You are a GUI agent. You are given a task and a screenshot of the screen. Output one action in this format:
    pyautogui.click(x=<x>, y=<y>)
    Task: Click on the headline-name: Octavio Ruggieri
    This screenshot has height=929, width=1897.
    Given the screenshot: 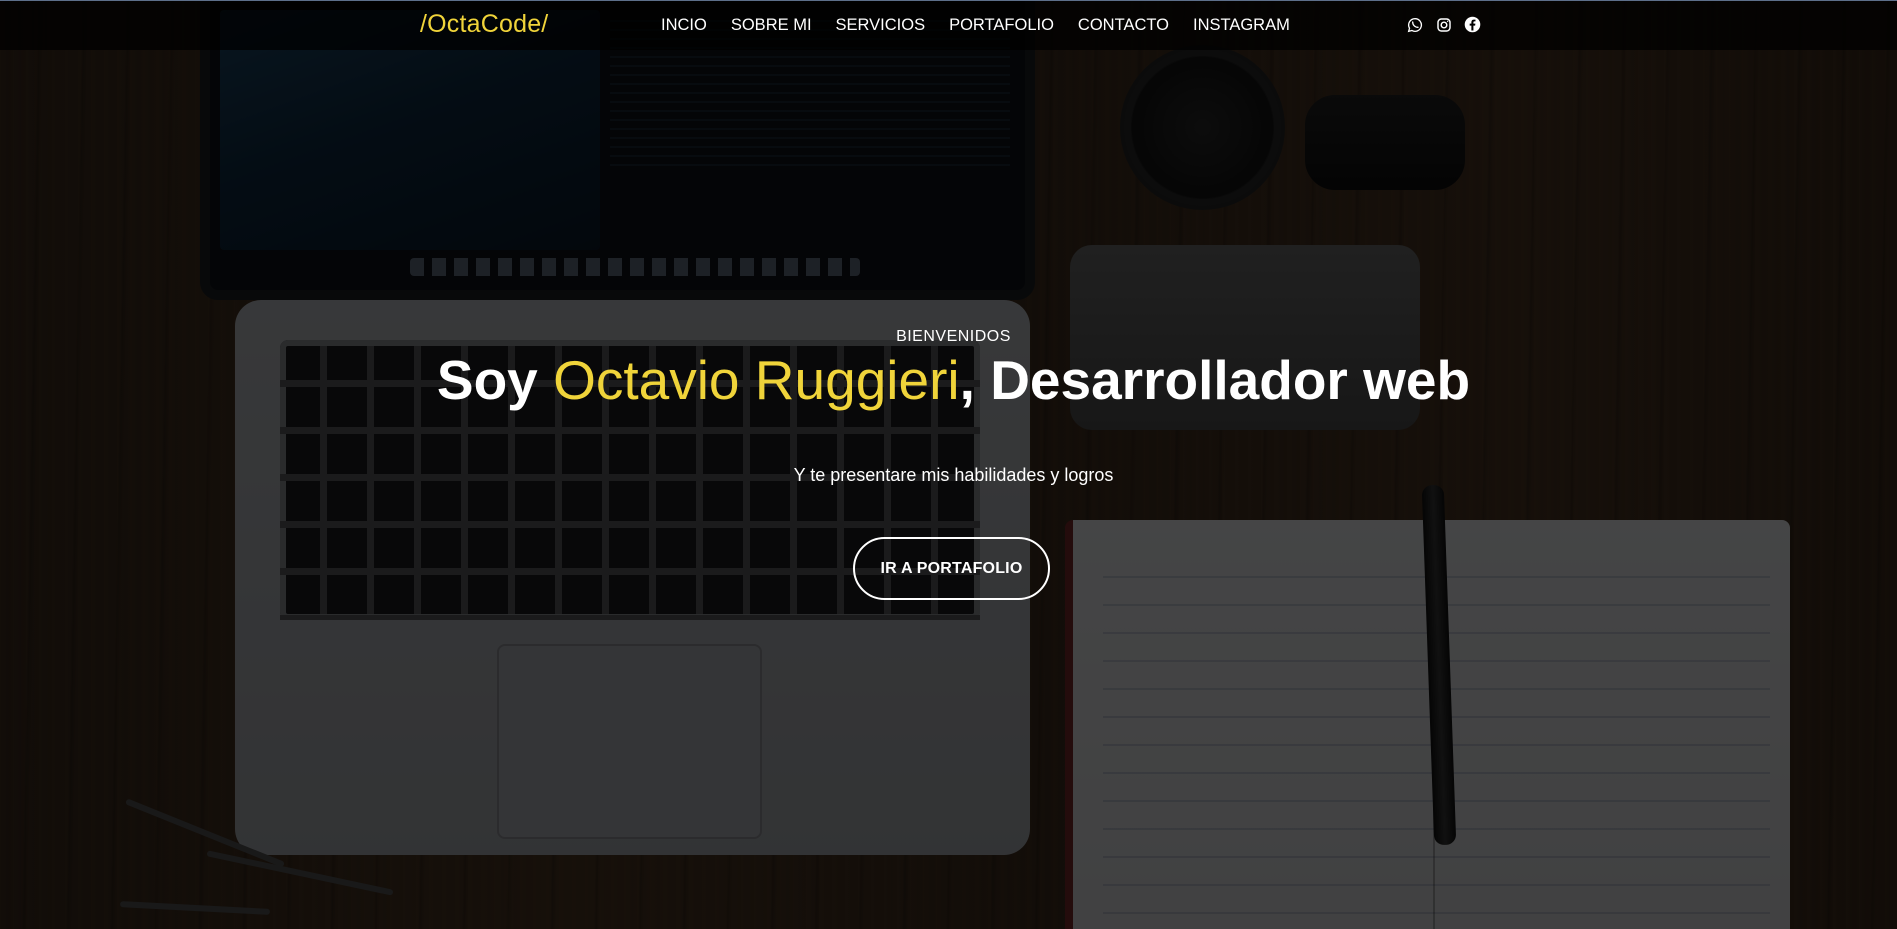 What is the action you would take?
    pyautogui.click(x=756, y=380)
    